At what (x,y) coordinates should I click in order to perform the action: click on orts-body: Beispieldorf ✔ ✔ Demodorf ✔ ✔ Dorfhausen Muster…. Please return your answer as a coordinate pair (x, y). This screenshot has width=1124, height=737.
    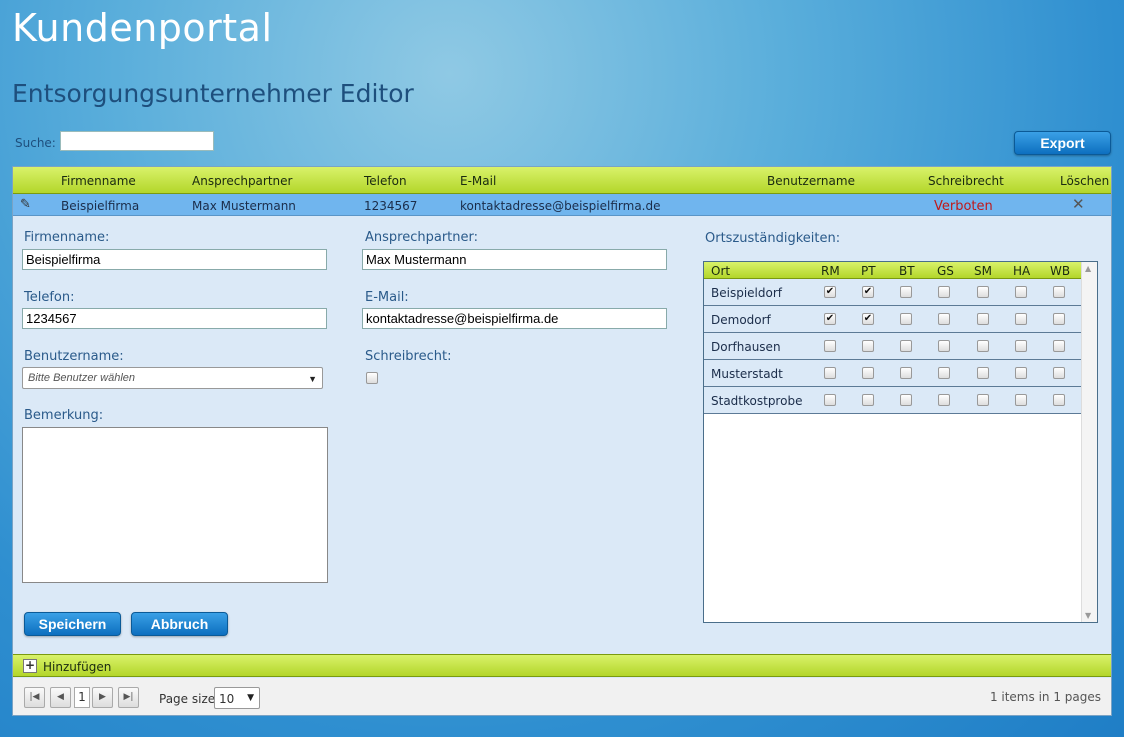
    Looking at the image, I should click on (900, 346).